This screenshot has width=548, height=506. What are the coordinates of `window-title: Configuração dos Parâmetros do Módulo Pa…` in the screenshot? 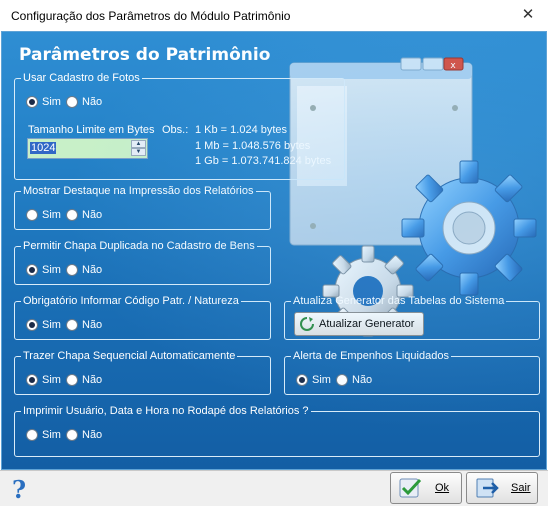 It's located at (151, 16).